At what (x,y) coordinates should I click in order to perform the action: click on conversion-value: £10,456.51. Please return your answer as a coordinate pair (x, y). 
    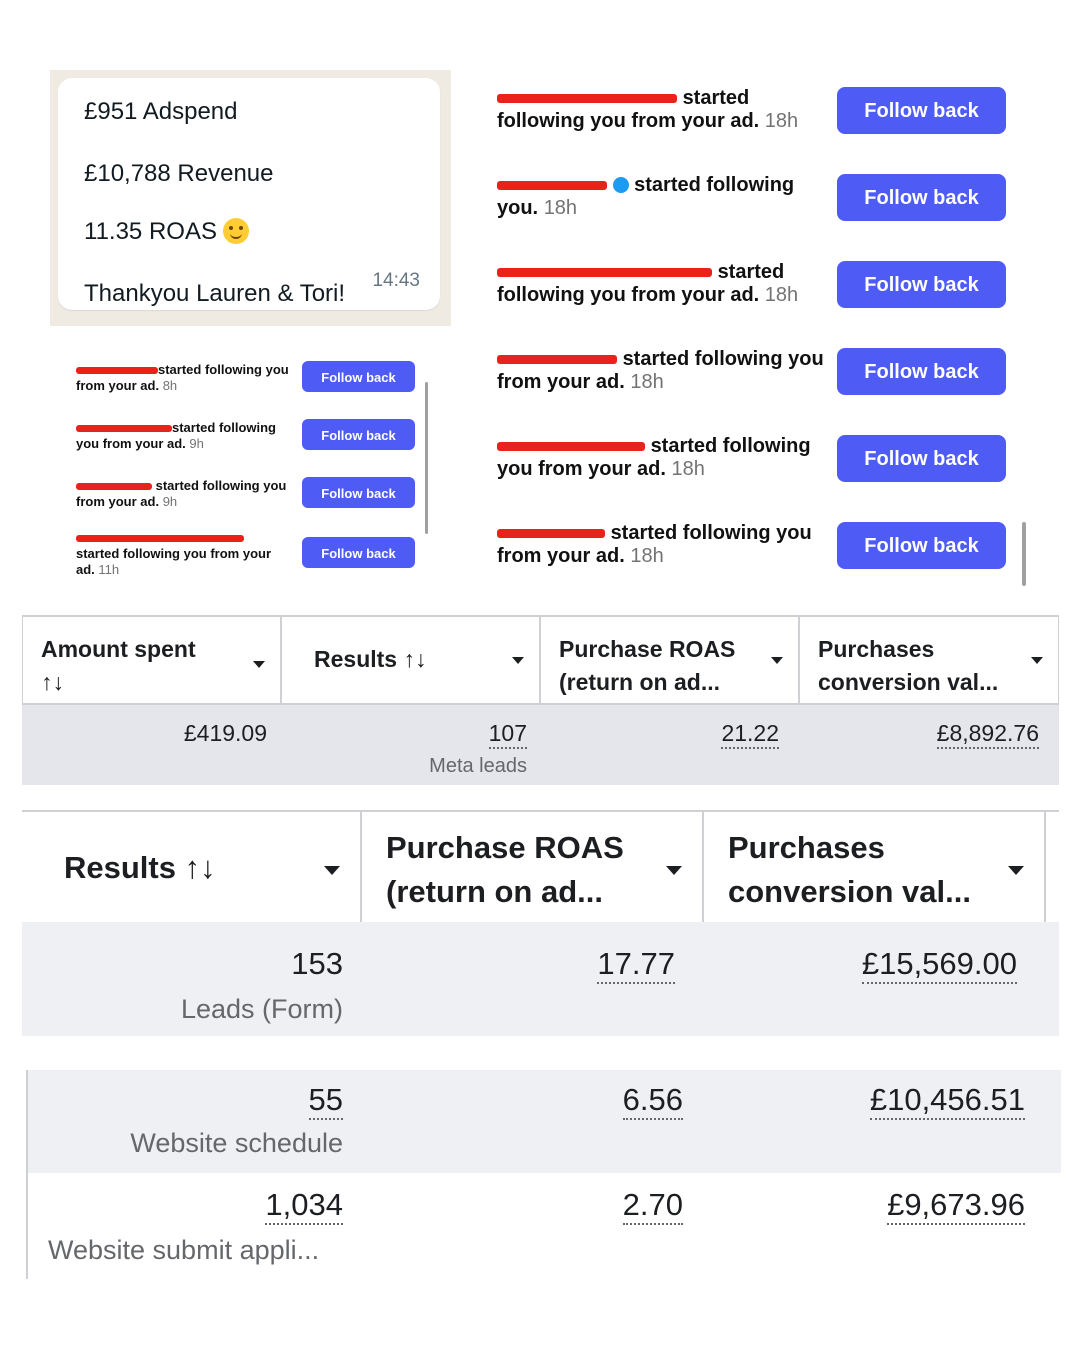
    Looking at the image, I should click on (947, 1101).